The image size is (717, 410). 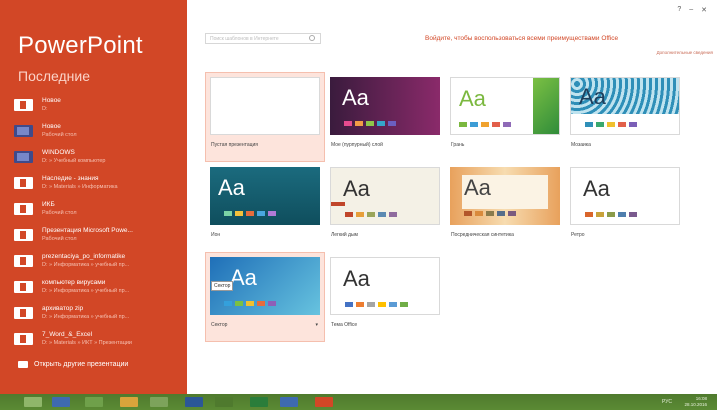 What do you see at coordinates (74, 161) in the screenshot?
I see `recent-file-path: D: » Учебный компьютер` at bounding box center [74, 161].